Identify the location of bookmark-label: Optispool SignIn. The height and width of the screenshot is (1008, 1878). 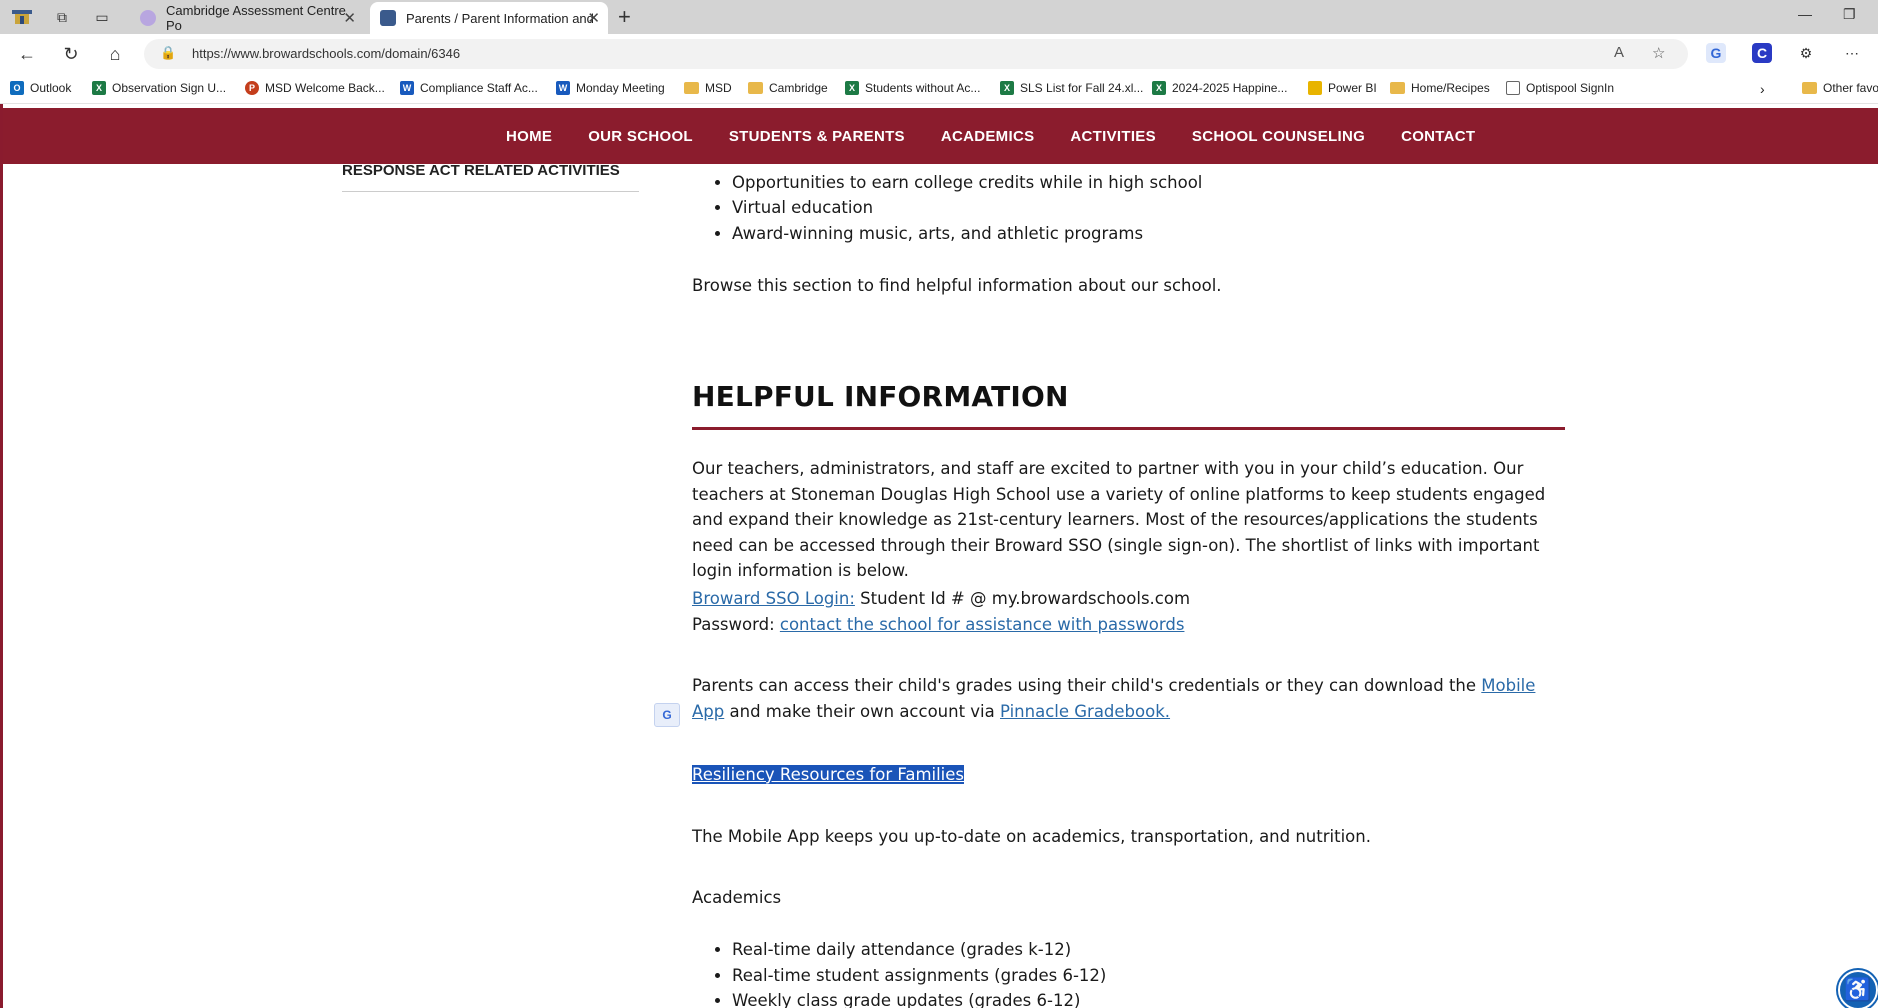
(1570, 88).